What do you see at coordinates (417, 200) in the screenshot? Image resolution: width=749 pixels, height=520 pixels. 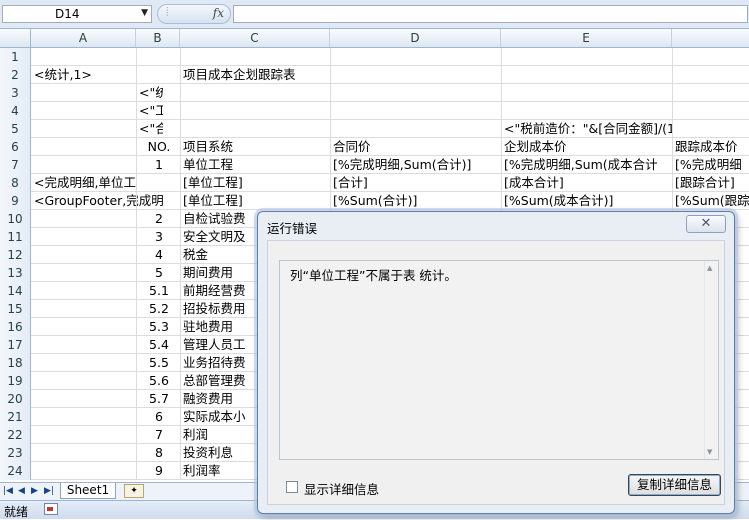 I see `cell-d9: [%Sum(合计)]` at bounding box center [417, 200].